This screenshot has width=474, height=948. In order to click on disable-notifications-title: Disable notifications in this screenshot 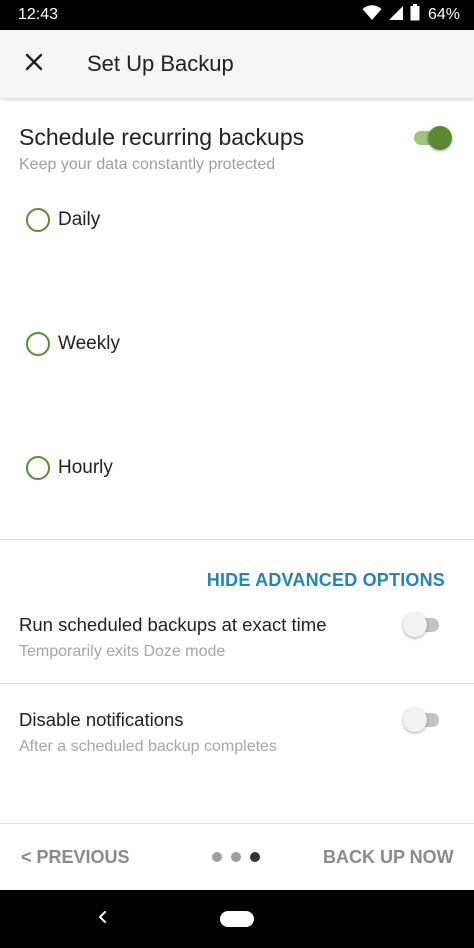, I will do `click(101, 719)`.